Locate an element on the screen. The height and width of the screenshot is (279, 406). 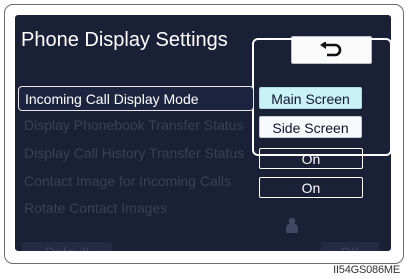
setting-incoming-call-display-mode: Incoming Call Display Mode is located at coordinates (136, 98).